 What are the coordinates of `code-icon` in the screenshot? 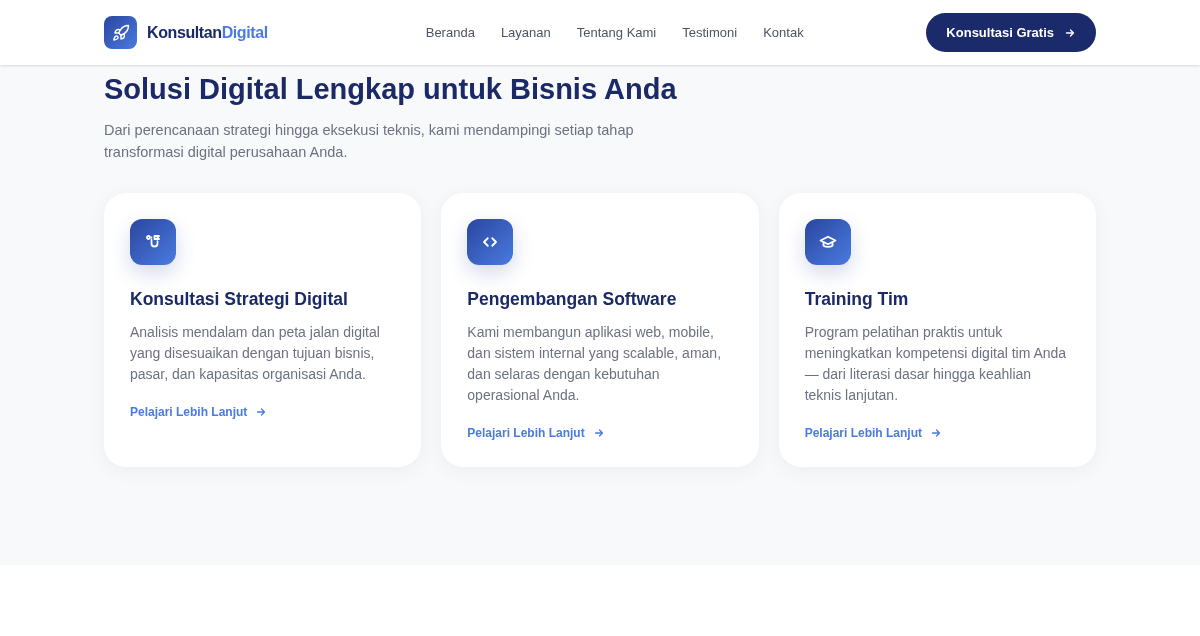 It's located at (490, 242).